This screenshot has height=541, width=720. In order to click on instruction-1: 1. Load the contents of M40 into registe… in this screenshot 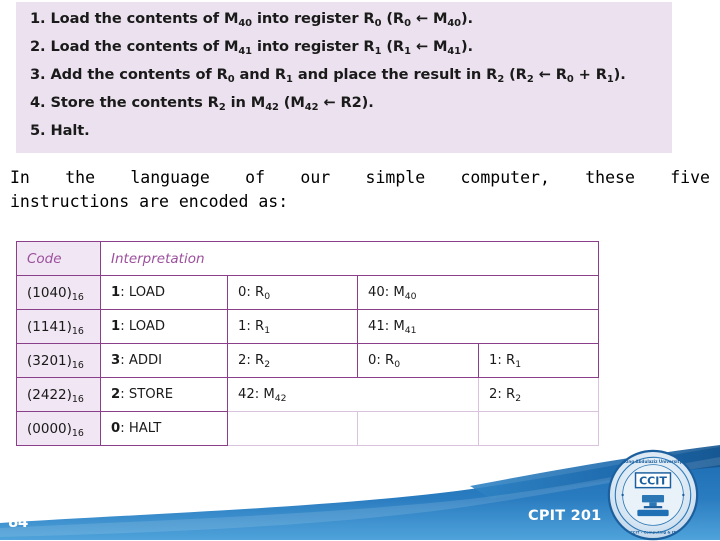, I will do `click(251, 19)`.